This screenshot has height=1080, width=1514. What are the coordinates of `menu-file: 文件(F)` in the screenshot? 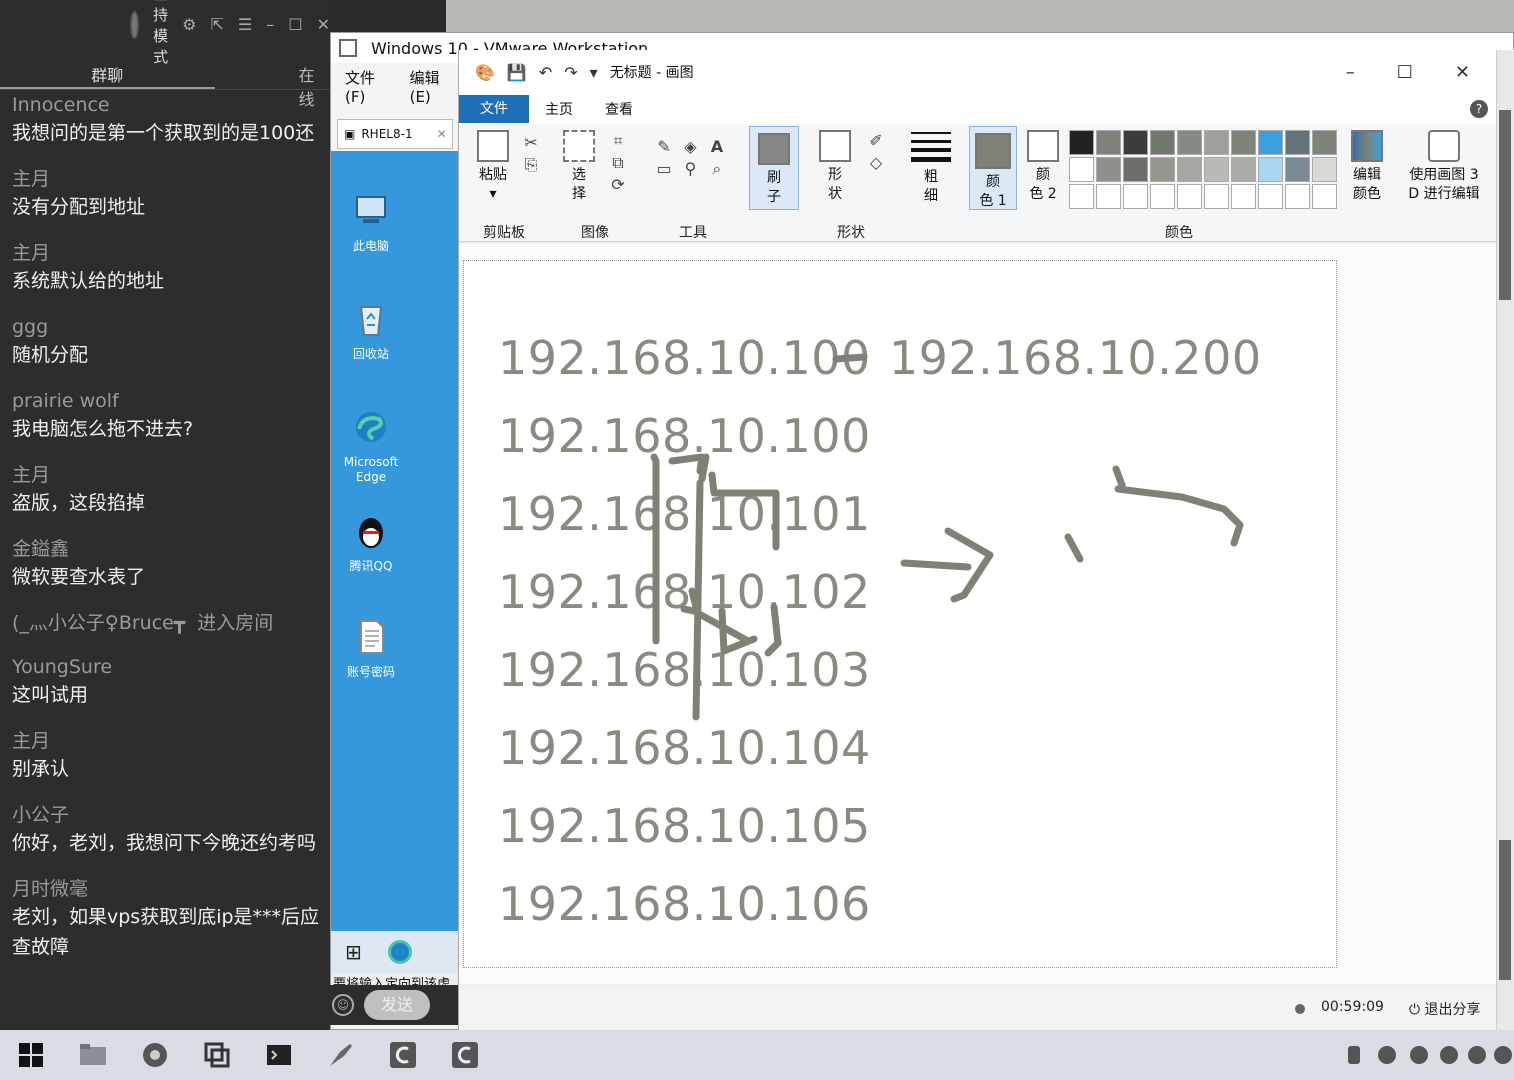 It's located at (369, 86).